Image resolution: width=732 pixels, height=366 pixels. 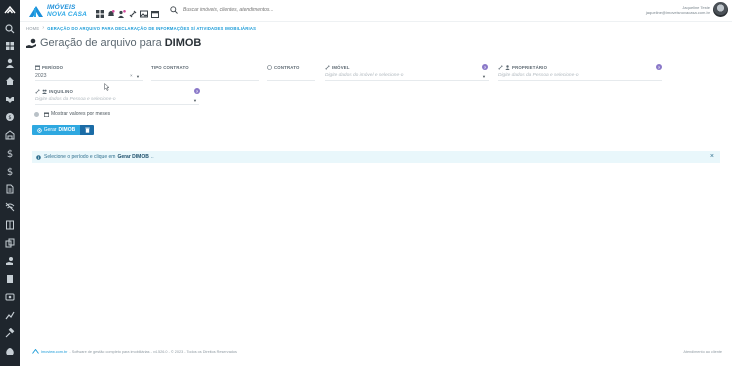 What do you see at coordinates (580, 80) in the screenshot?
I see `proprietario-underline` at bounding box center [580, 80].